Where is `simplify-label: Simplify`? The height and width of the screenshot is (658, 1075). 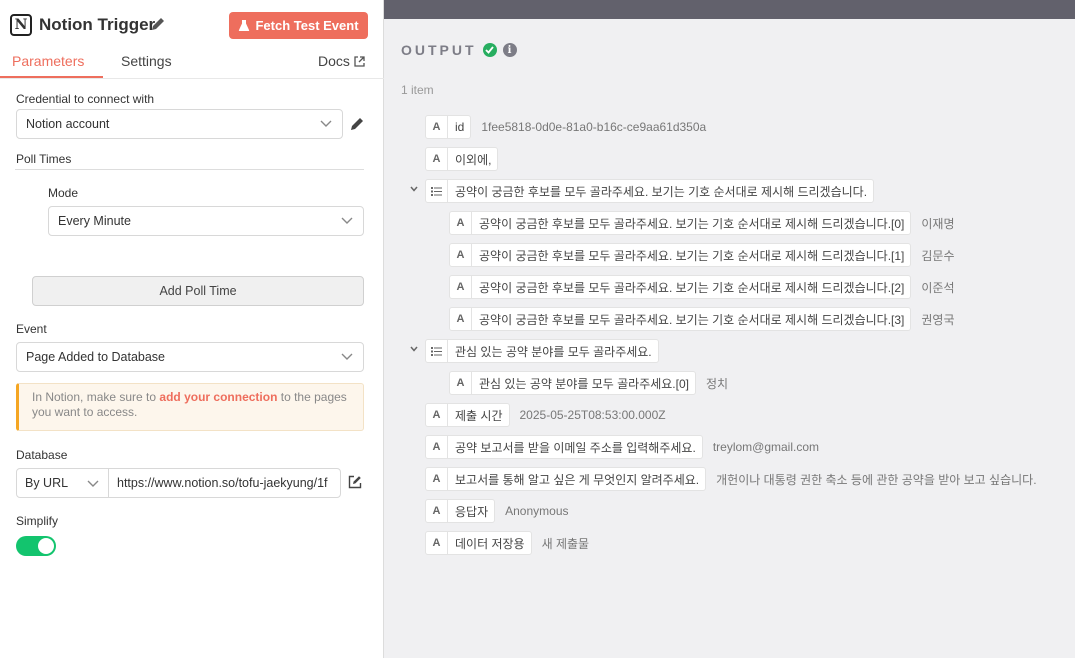
simplify-label: Simplify is located at coordinates (37, 521).